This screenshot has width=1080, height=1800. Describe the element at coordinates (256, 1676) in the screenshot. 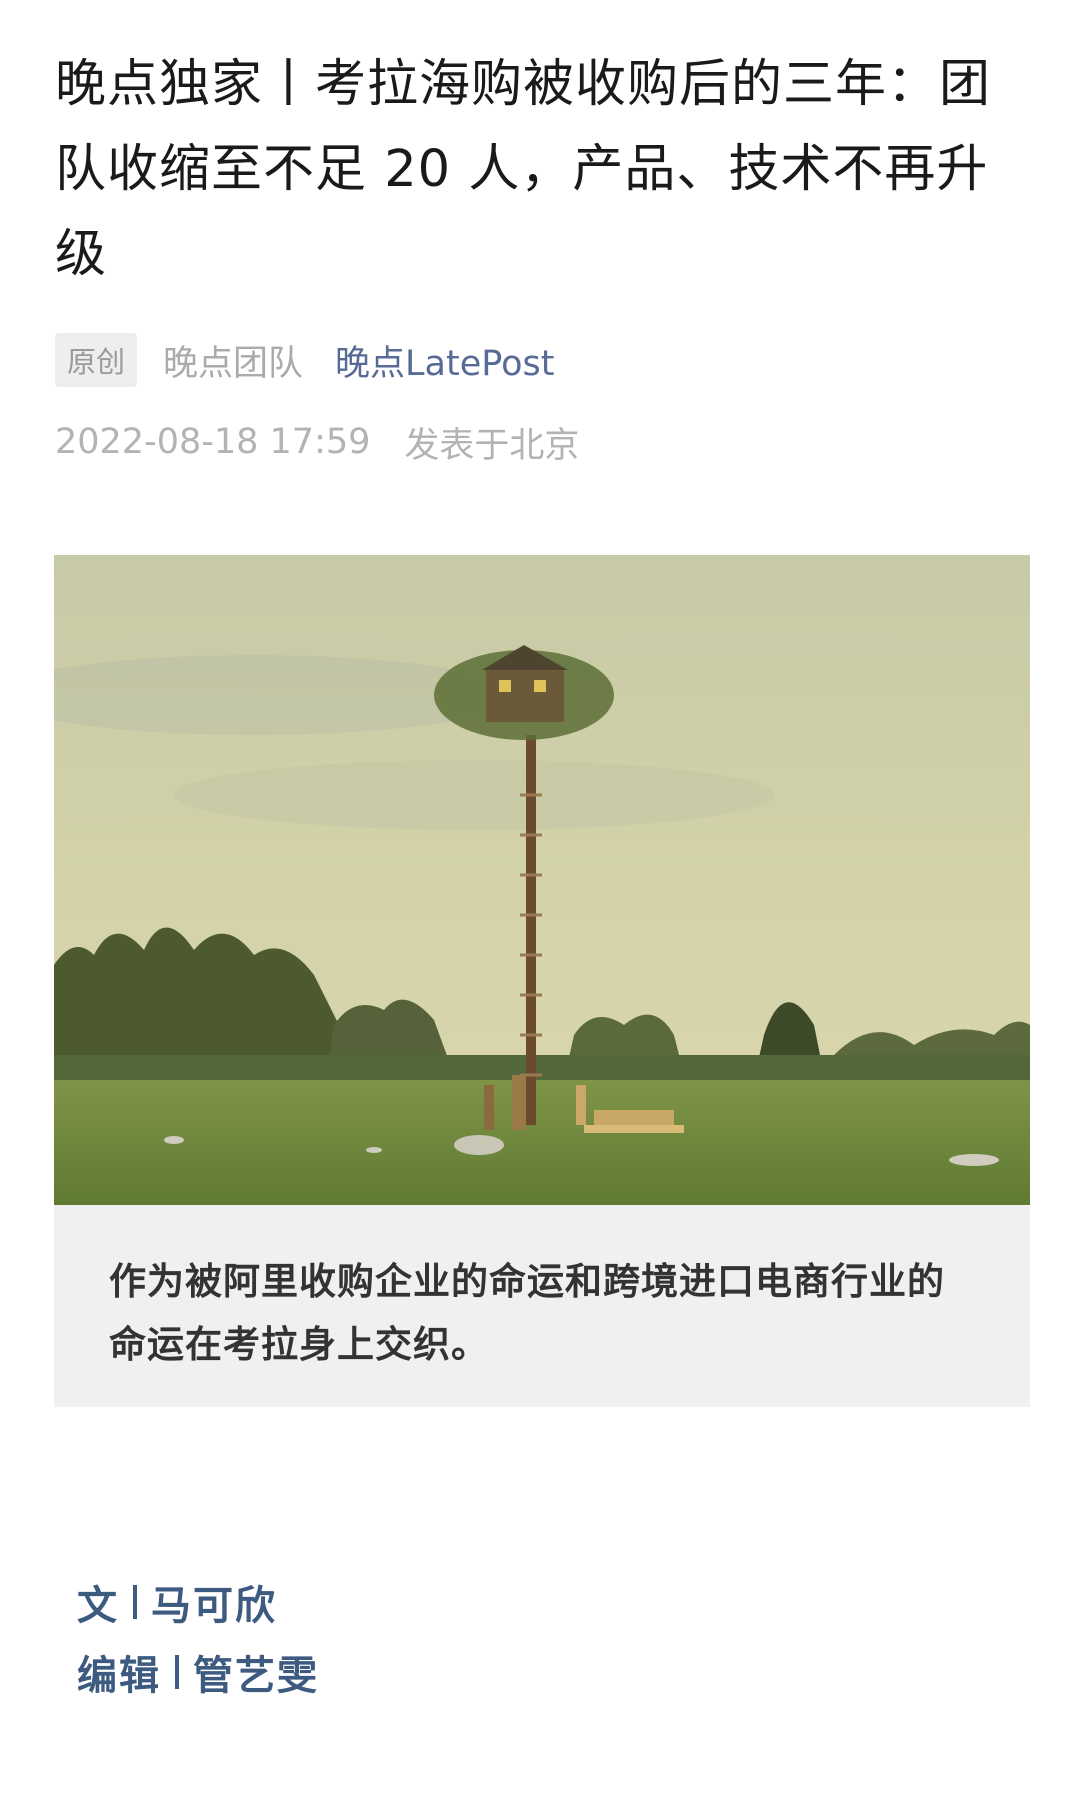

I see `credit-name: 管艺雯` at that location.